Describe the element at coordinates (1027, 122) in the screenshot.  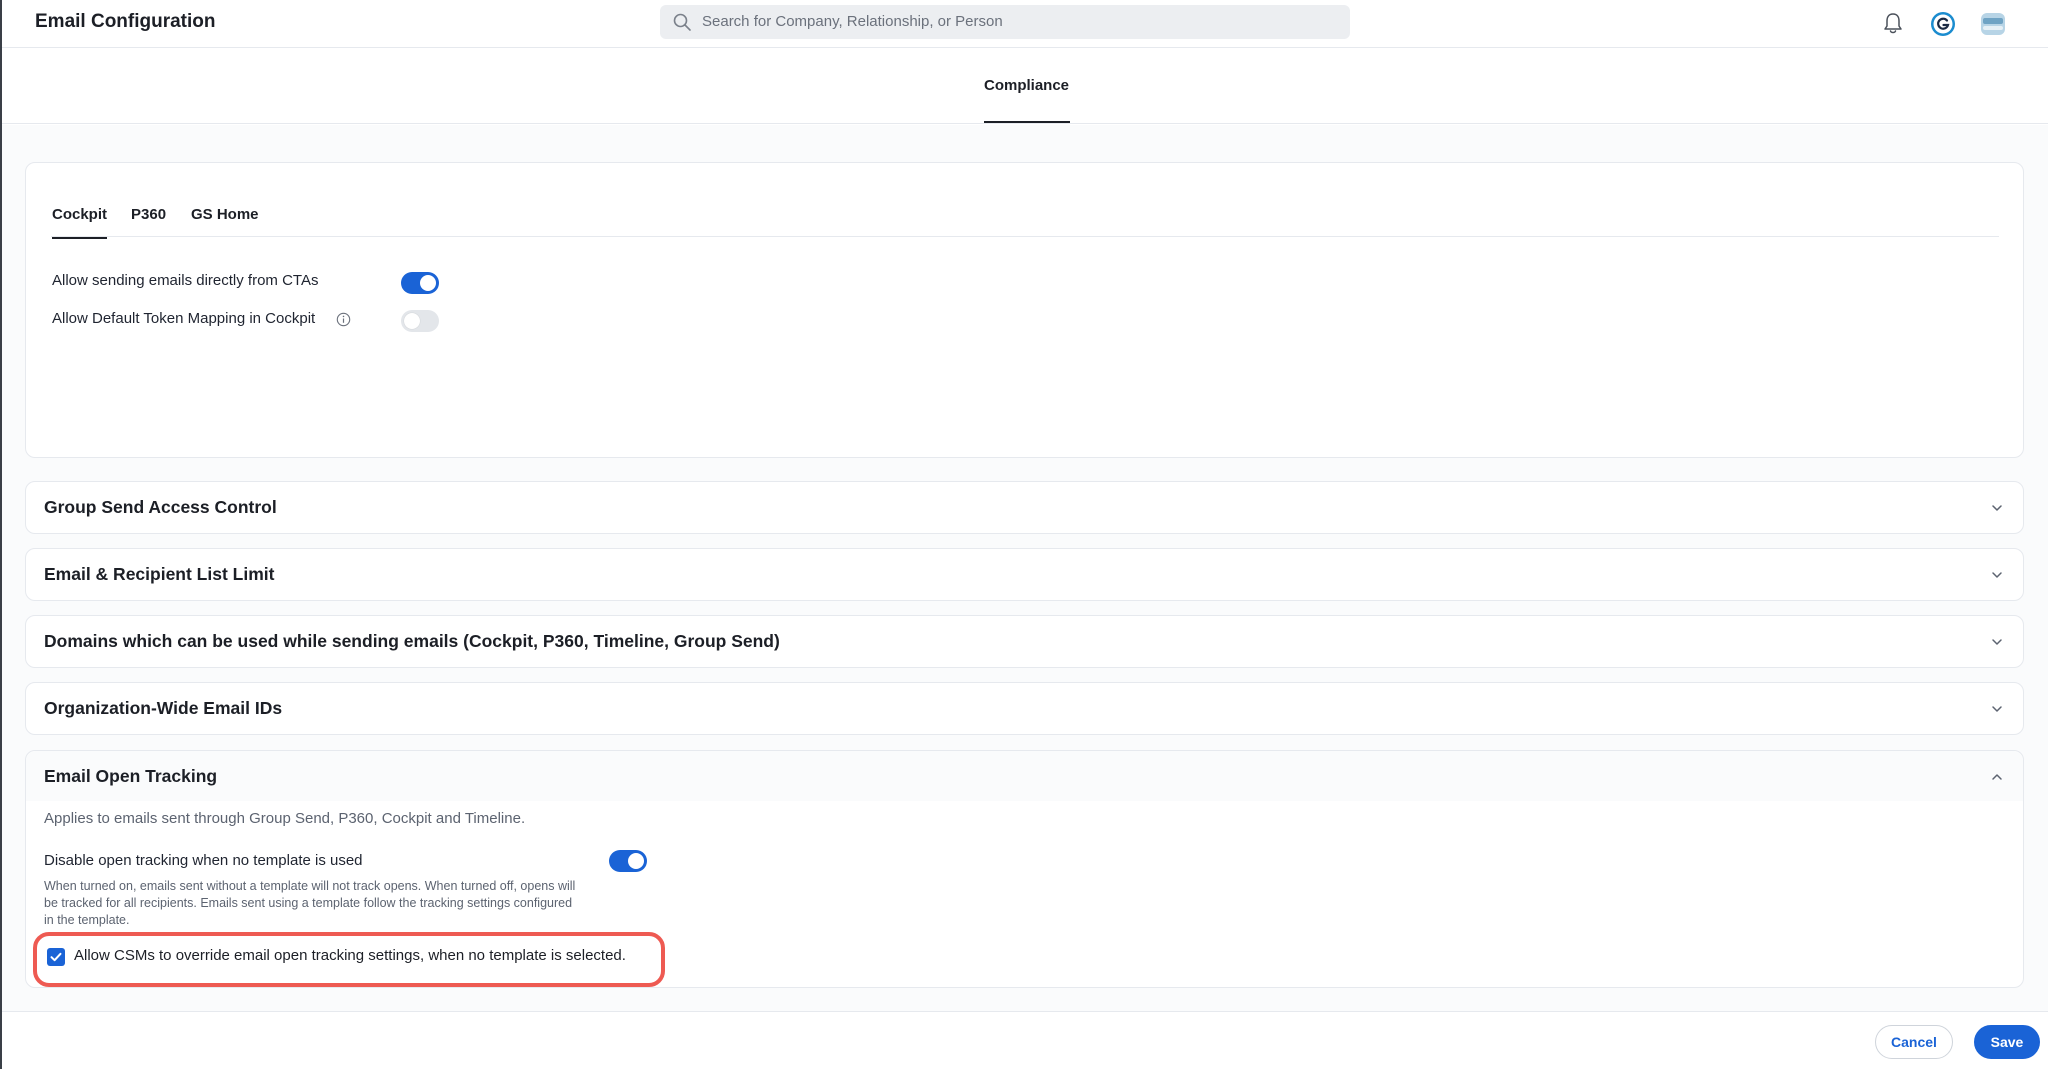
I see `active-tab-indicator` at that location.